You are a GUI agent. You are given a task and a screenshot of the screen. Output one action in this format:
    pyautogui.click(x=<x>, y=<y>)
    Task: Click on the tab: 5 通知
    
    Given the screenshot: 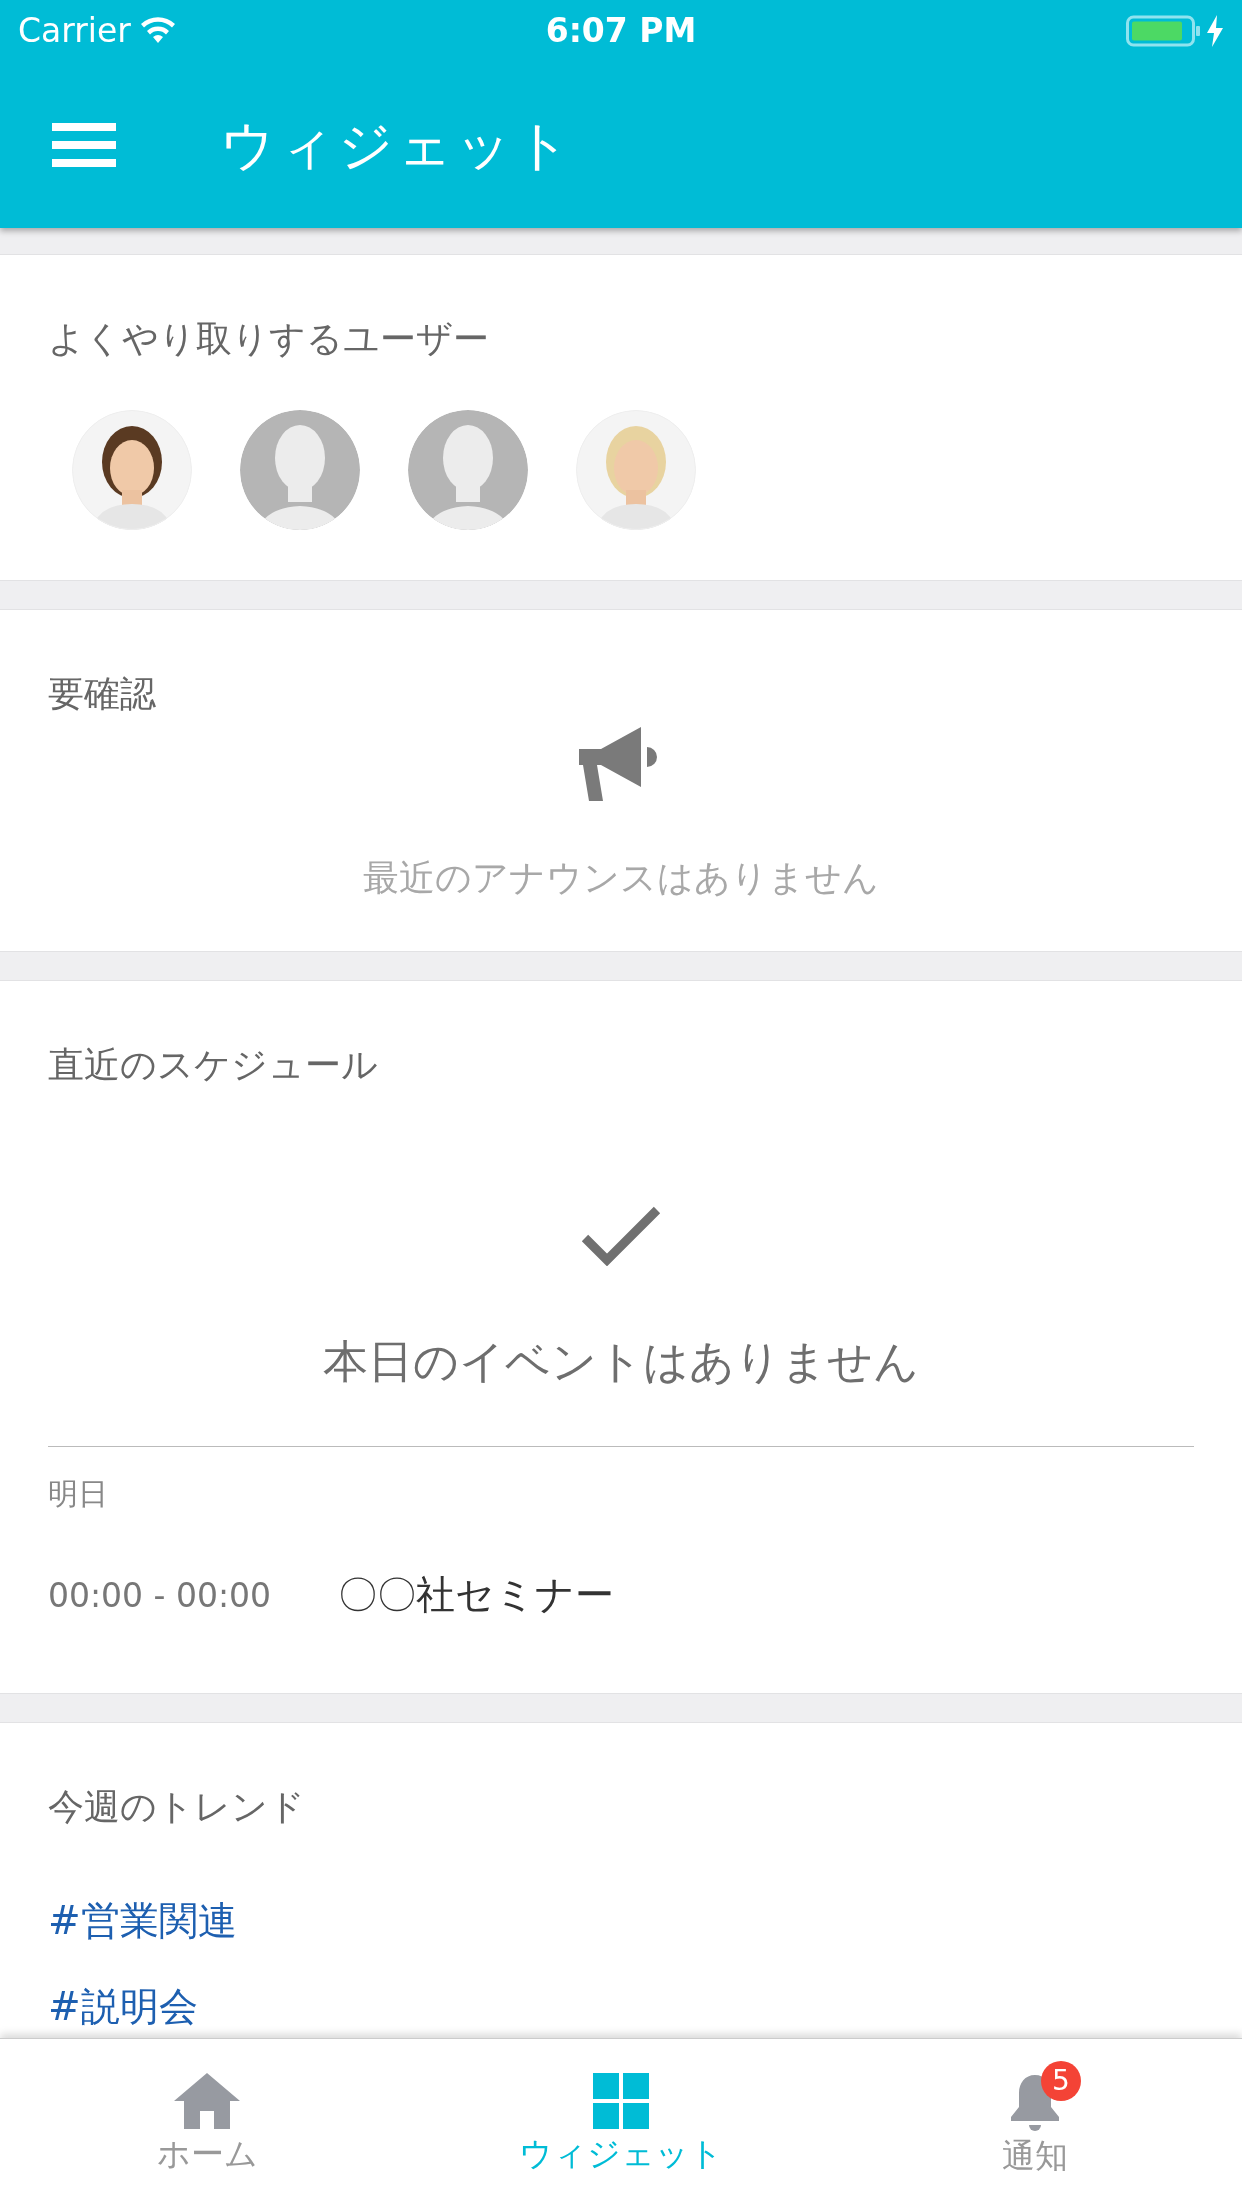 What is the action you would take?
    pyautogui.click(x=1035, y=2123)
    